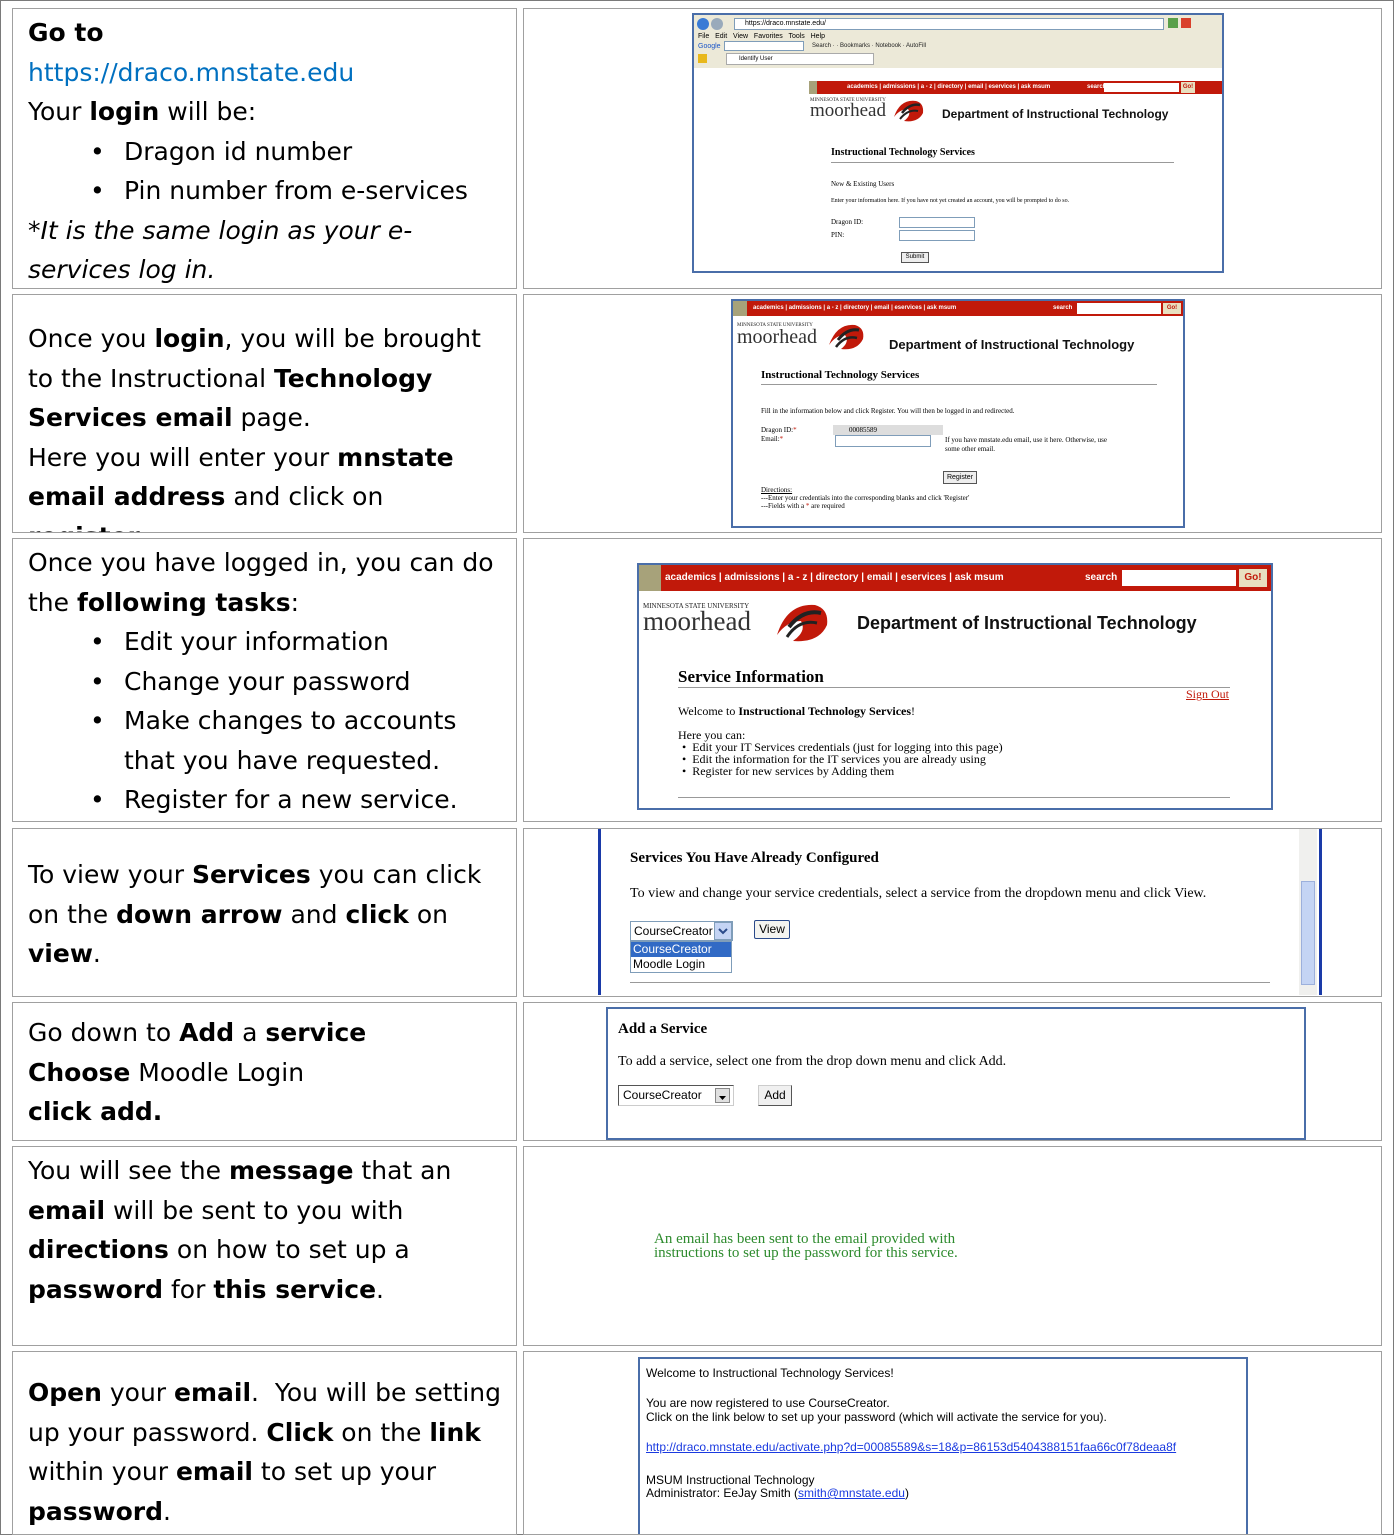 The height and width of the screenshot is (1535, 1394). Describe the element at coordinates (775, 1095) in the screenshot. I see `add-button: Add` at that location.